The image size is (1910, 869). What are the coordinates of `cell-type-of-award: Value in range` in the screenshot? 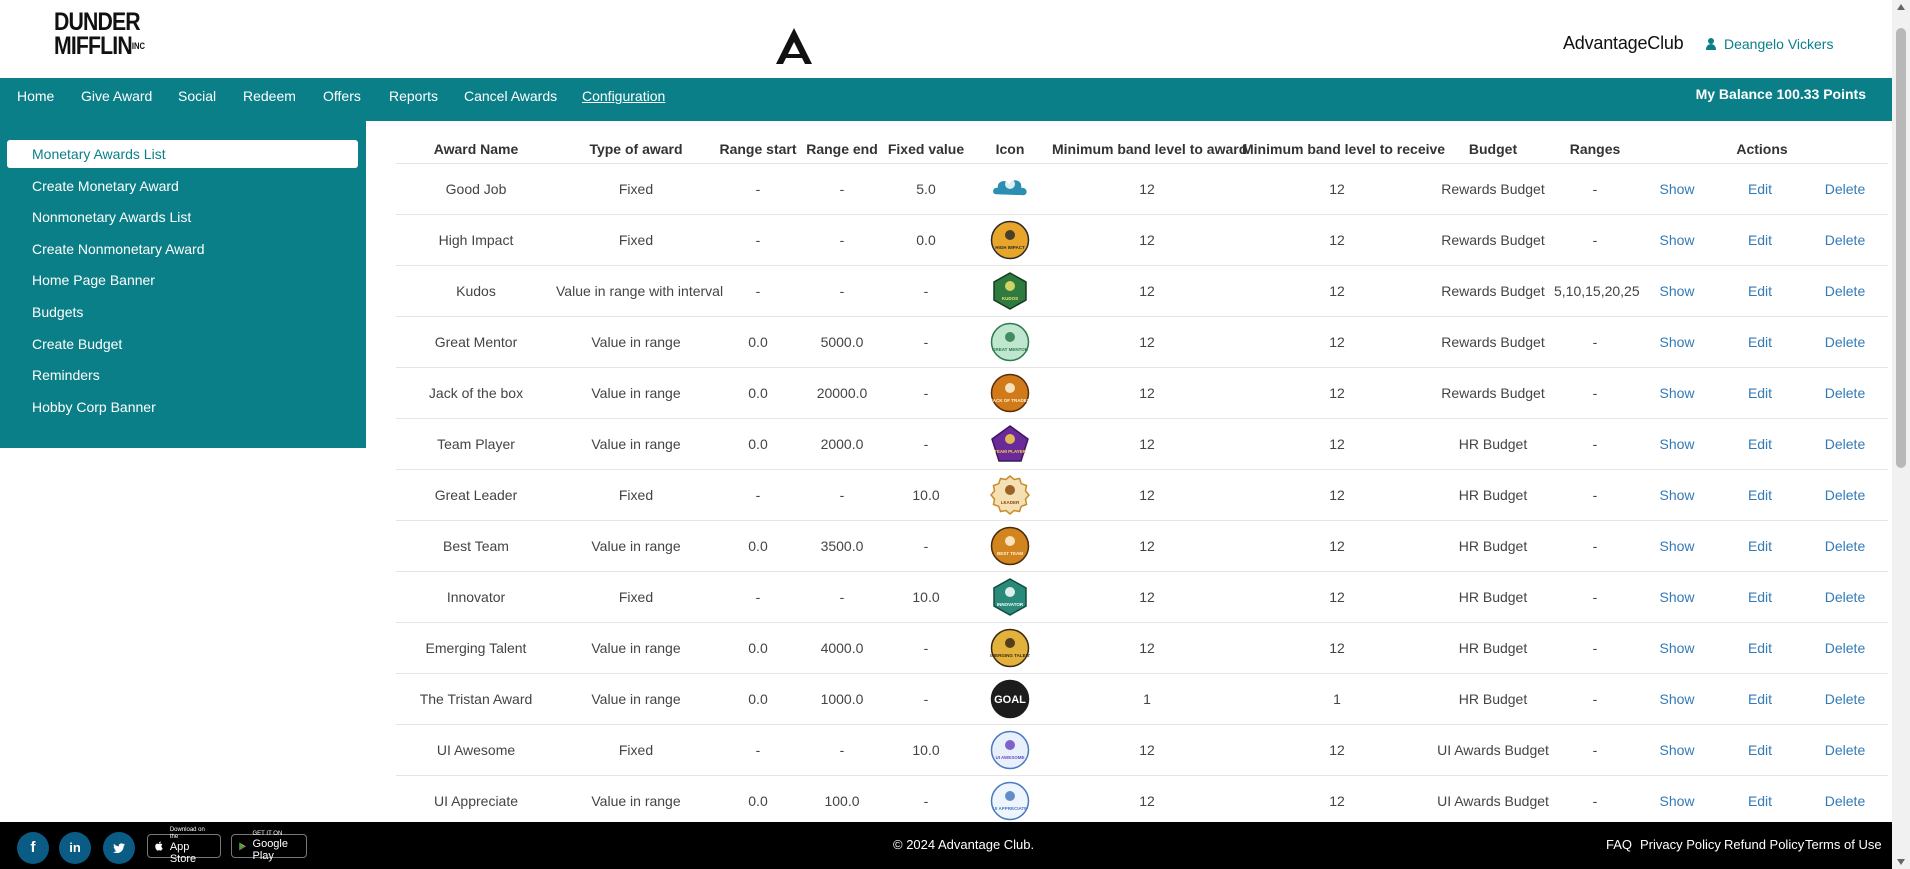 It's located at (636, 699).